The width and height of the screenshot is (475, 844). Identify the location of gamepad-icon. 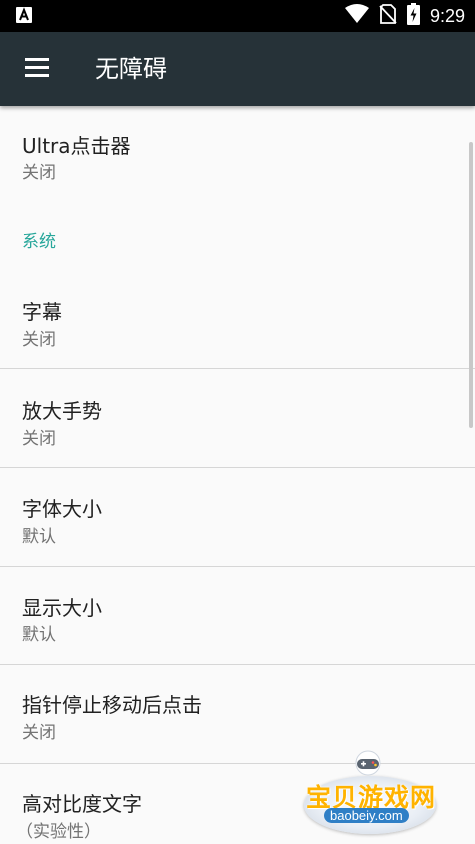
(368, 765).